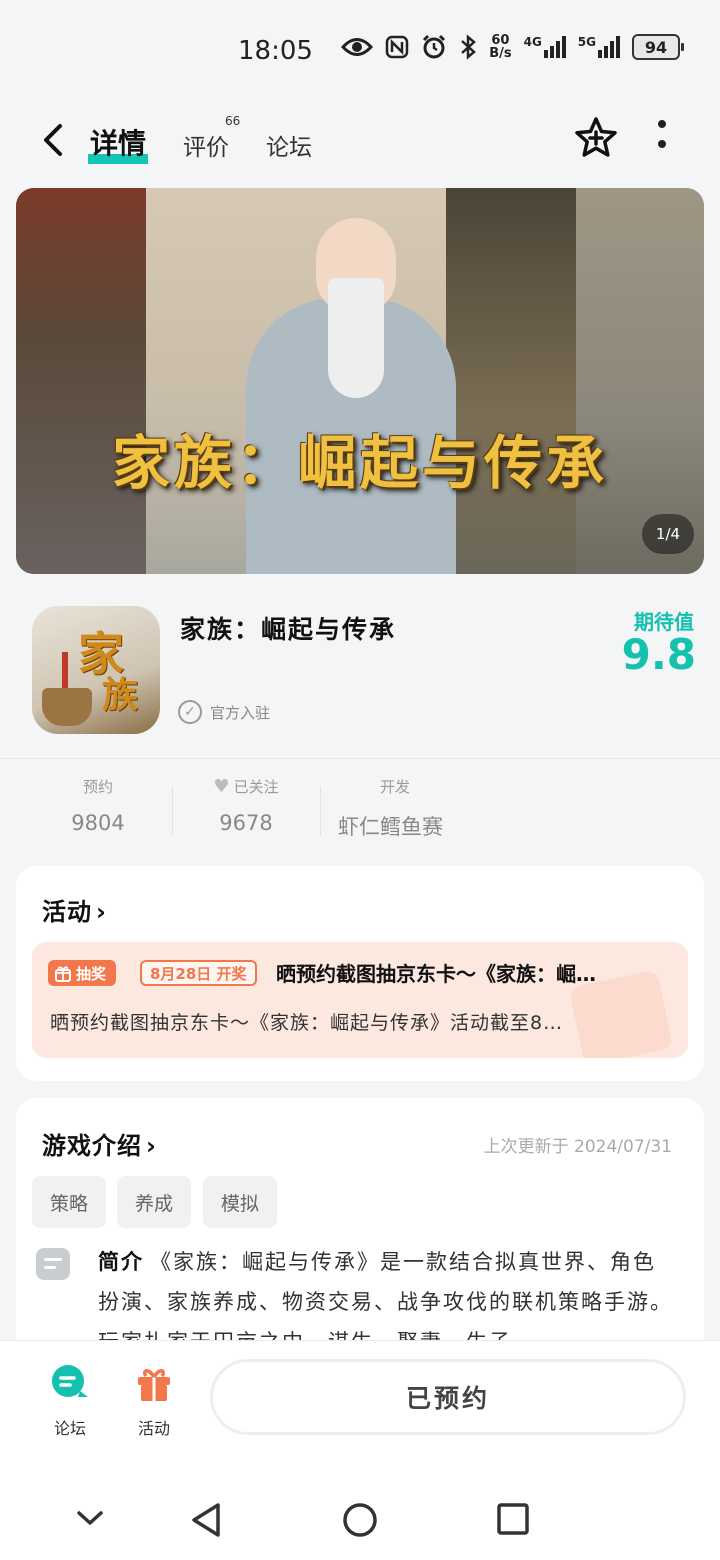 Image resolution: width=720 pixels, height=1560 pixels. I want to click on net-speed: 60 B/s, so click(500, 47).